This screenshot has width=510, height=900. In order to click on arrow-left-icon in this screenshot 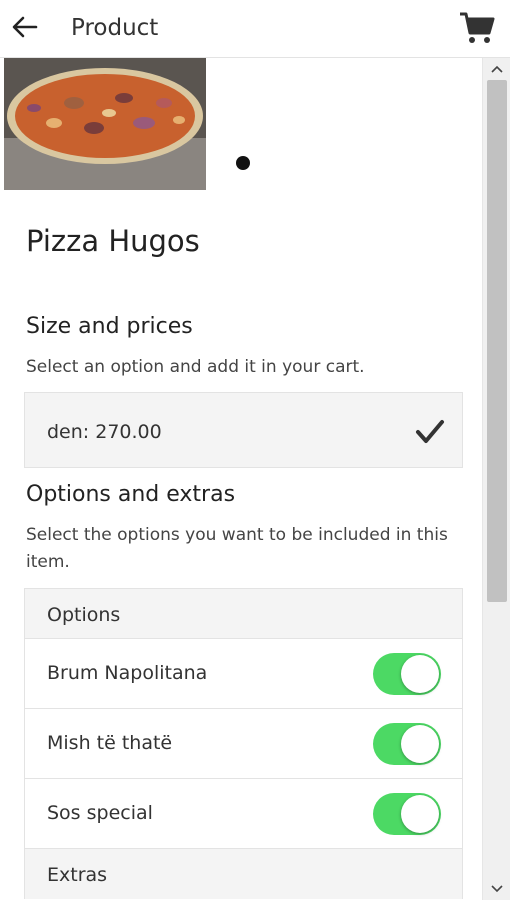, I will do `click(25, 27)`.